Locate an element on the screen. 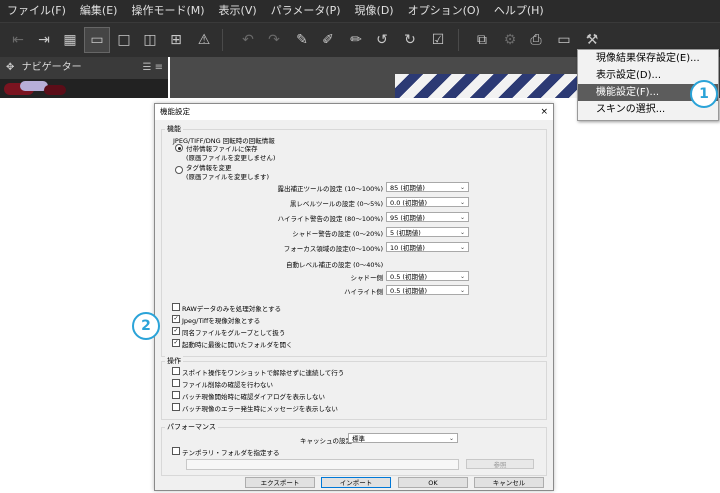 This screenshot has height=493, width=720. undo-icon: ↶ is located at coordinates (248, 40).